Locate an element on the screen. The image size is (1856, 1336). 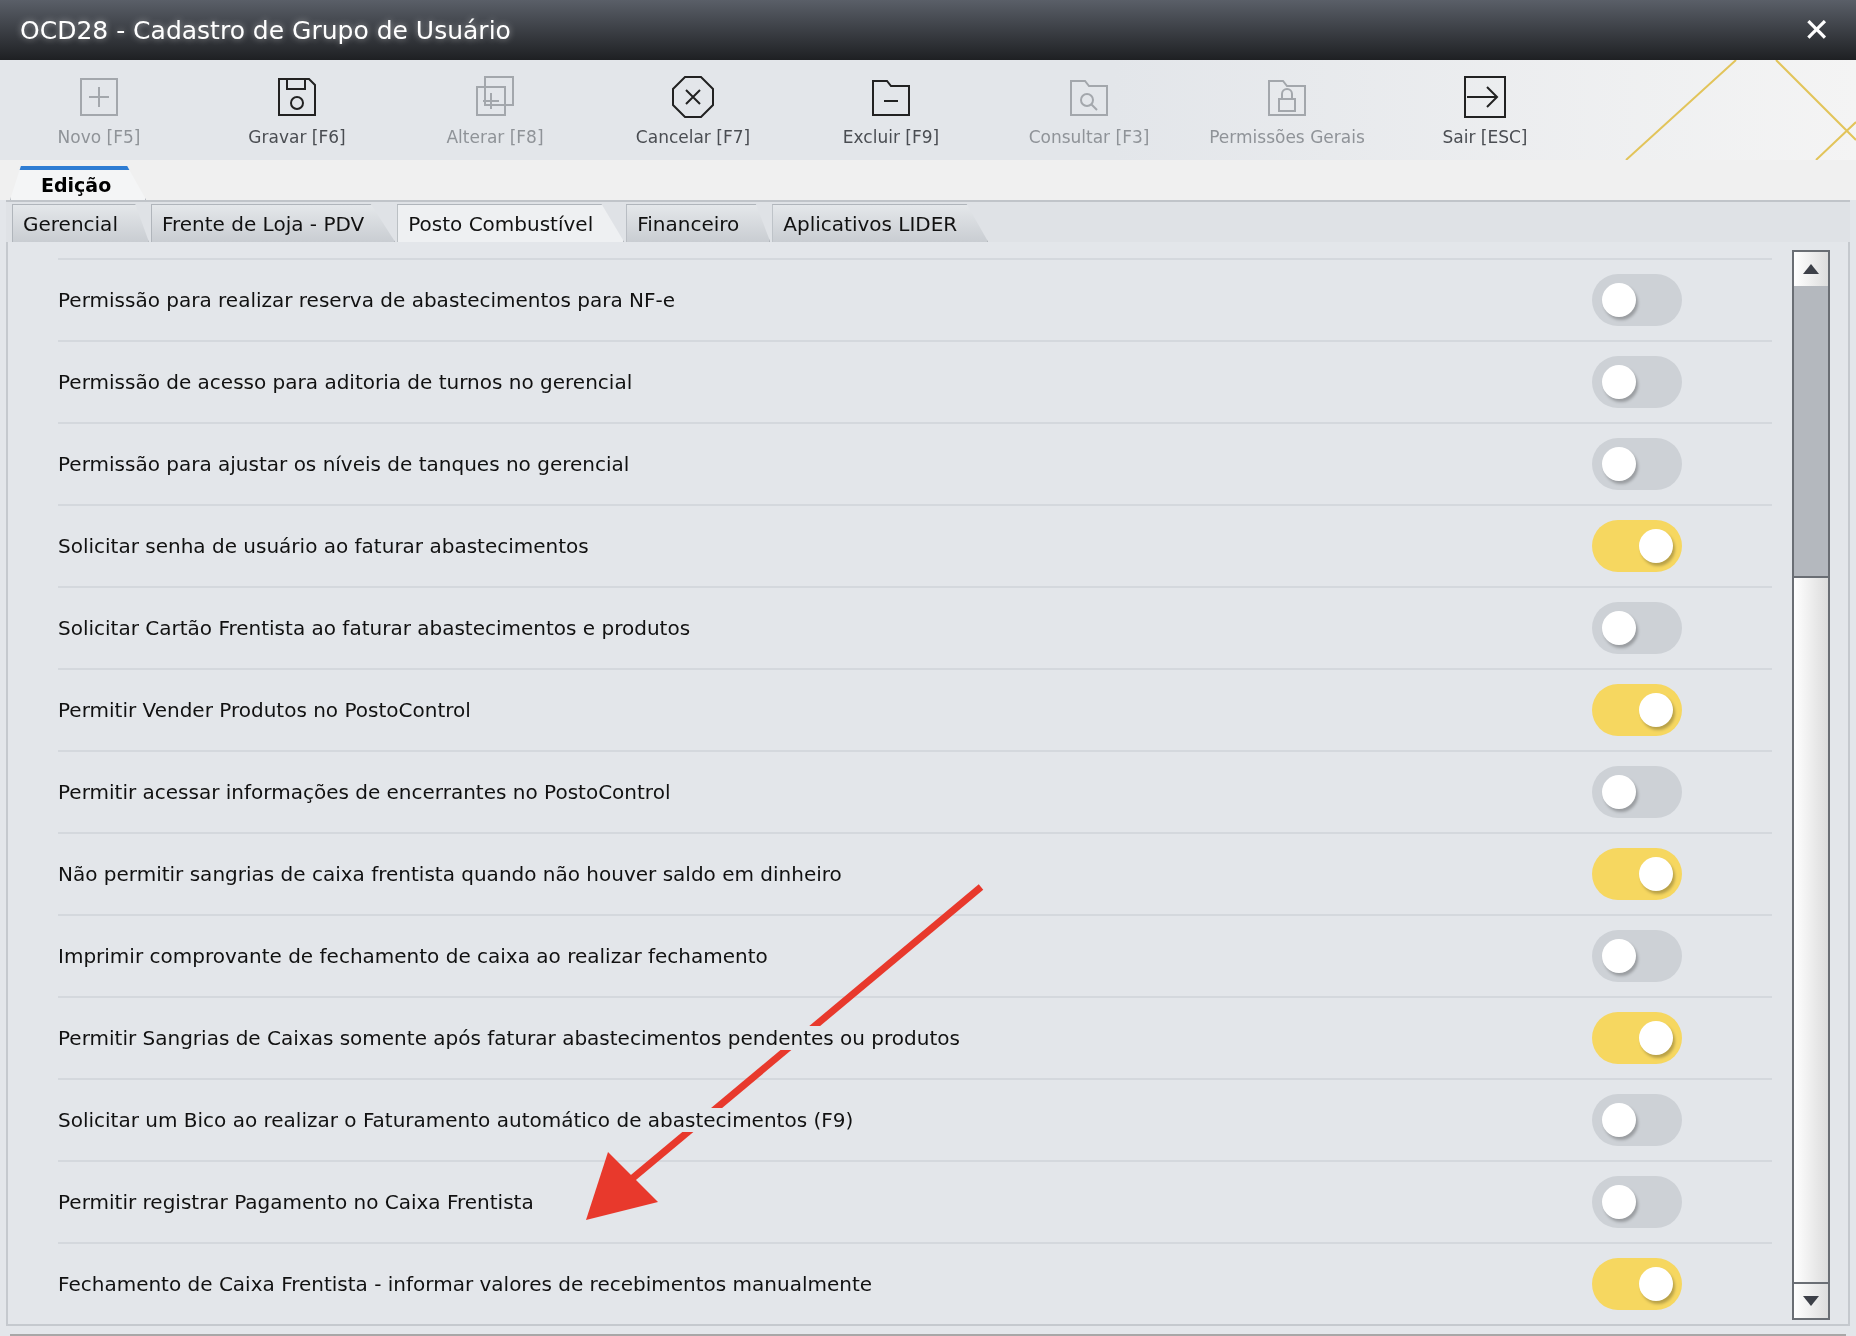
triangle-down-icon is located at coordinates (1811, 1301).